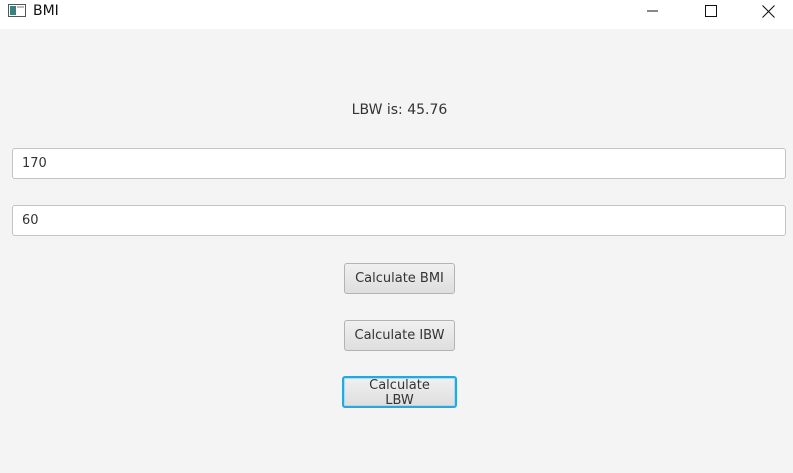  Describe the element at coordinates (17, 10) in the screenshot. I see `app-window-icon` at that location.